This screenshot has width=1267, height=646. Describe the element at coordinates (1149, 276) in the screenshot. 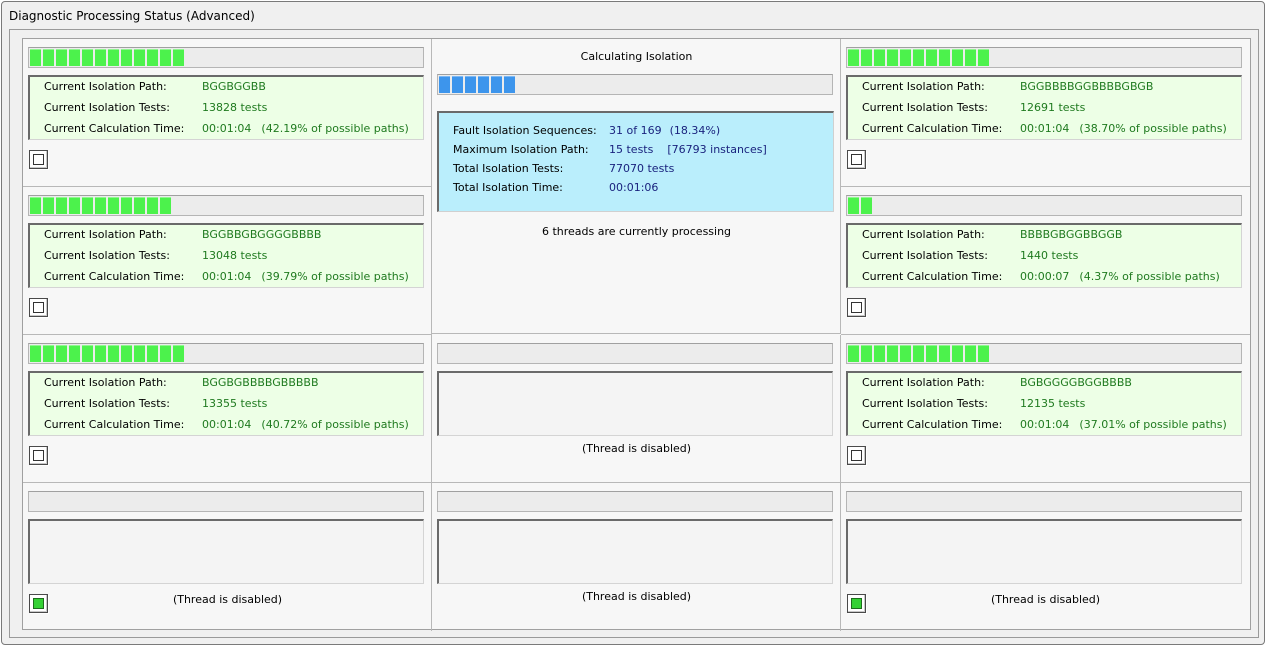

I see `possible-paths-pct: (4.37% of possible paths)` at that location.